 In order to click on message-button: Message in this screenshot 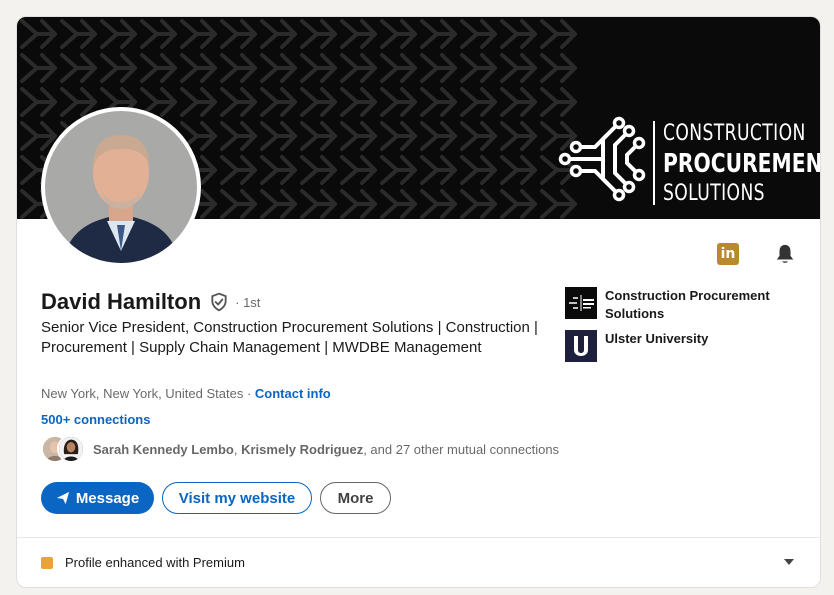, I will do `click(97, 498)`.